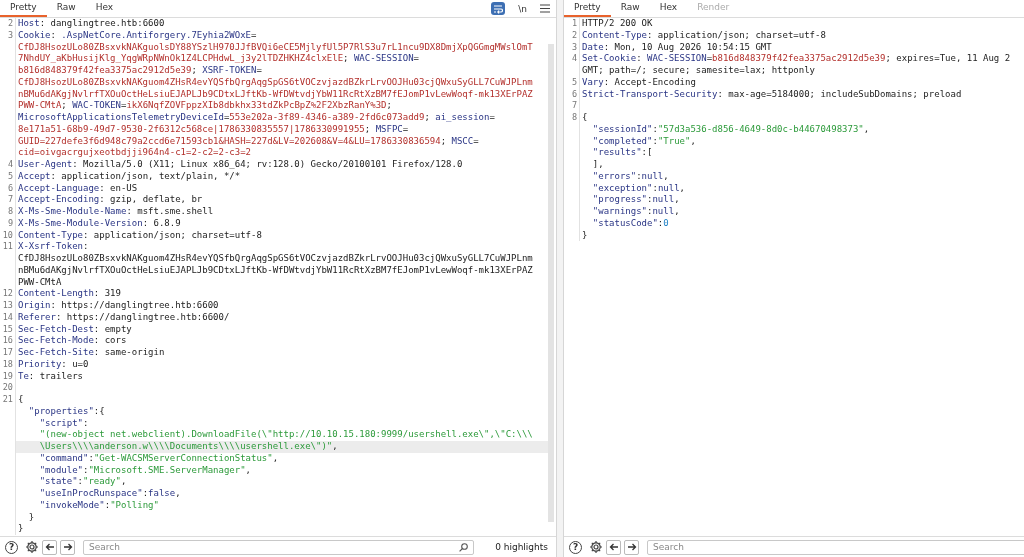  Describe the element at coordinates (801, 153) in the screenshot. I see `code-line: "results":[` at that location.